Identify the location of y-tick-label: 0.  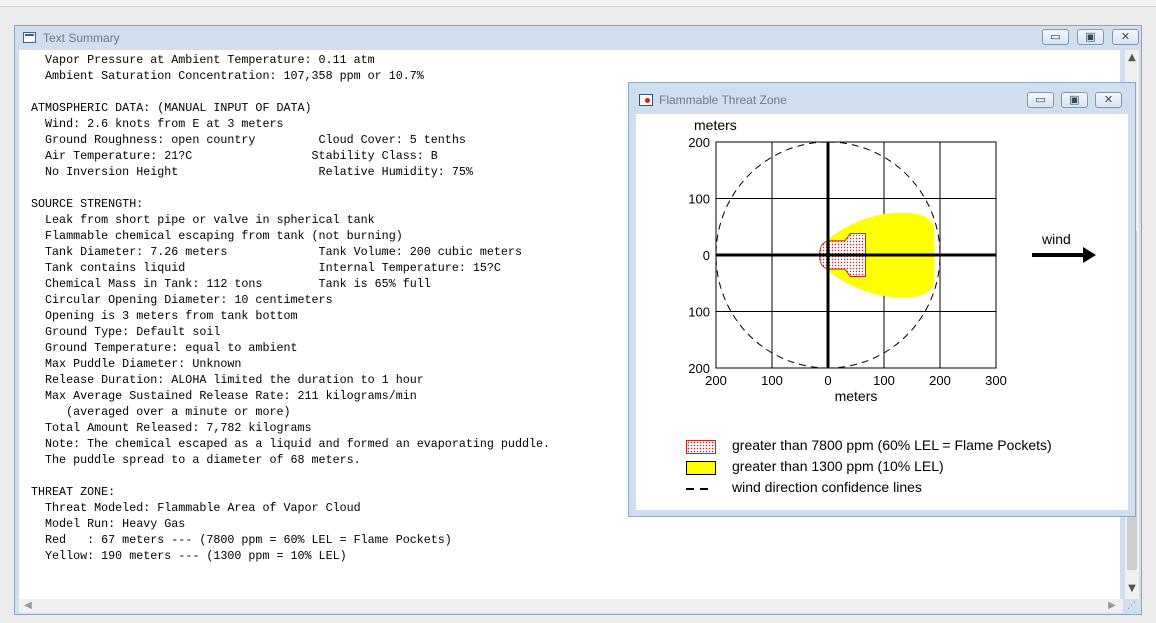
(706, 255).